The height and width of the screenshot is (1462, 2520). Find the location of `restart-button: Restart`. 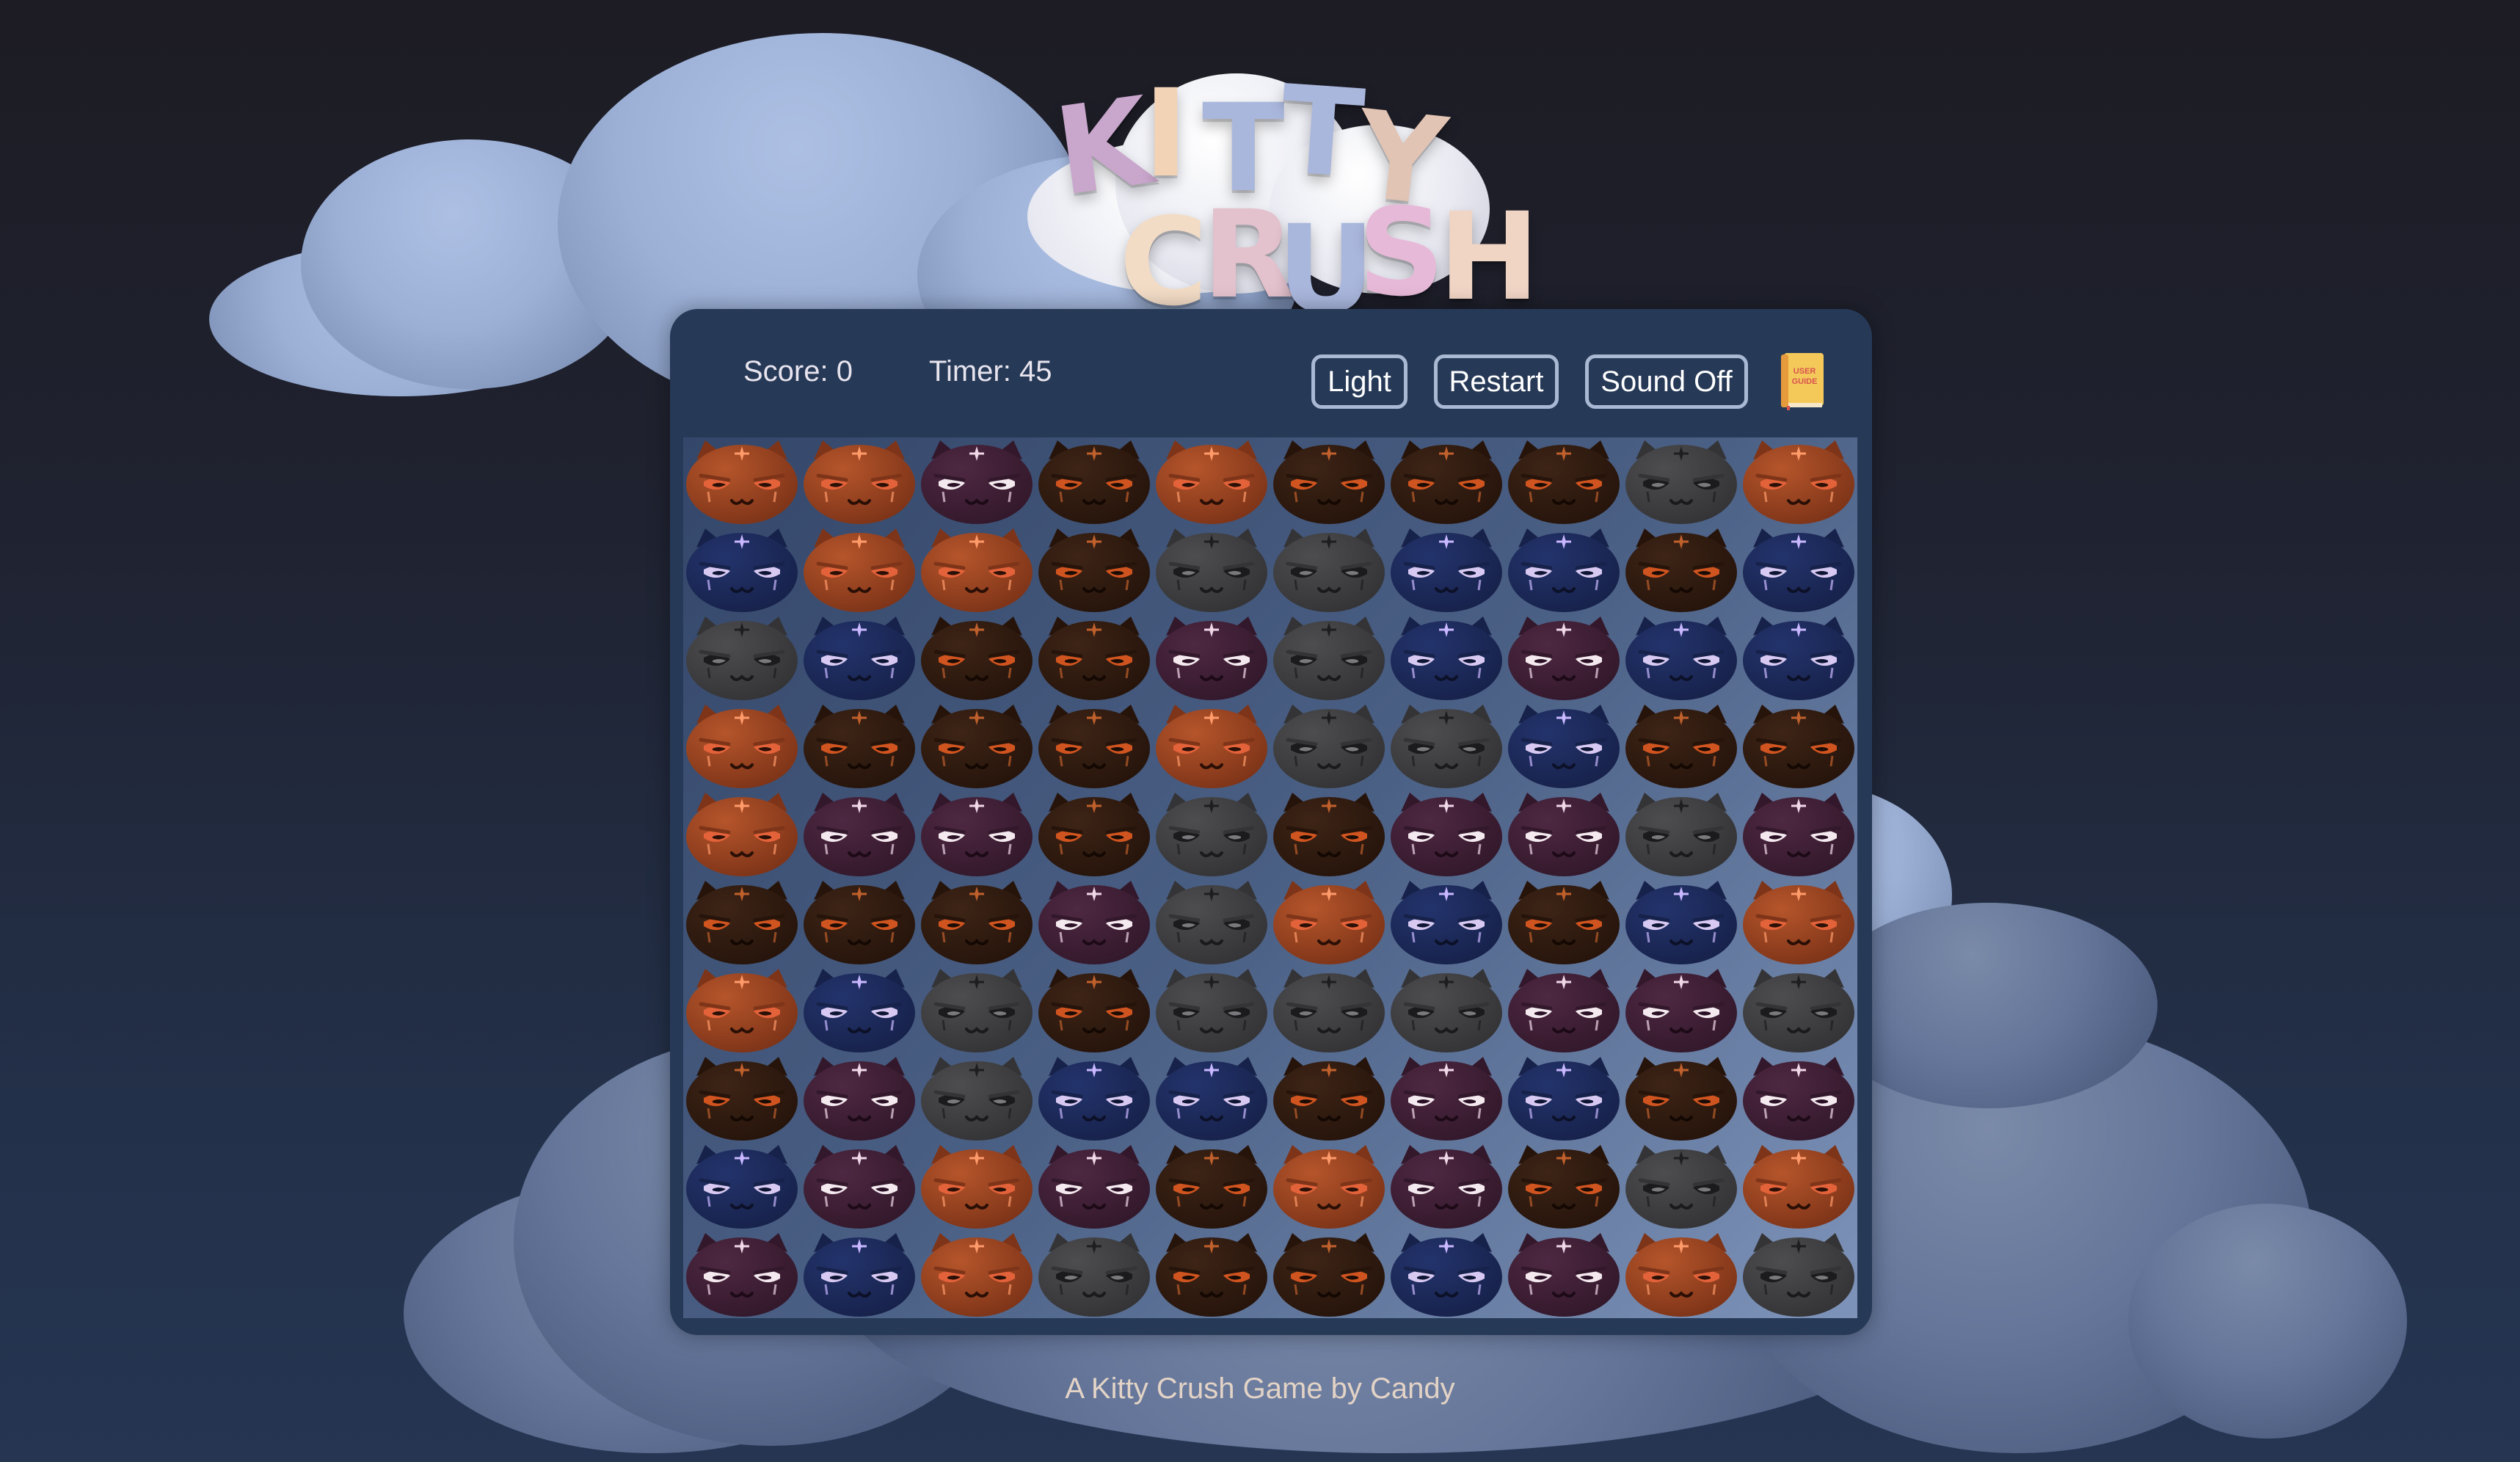

restart-button: Restart is located at coordinates (1496, 381).